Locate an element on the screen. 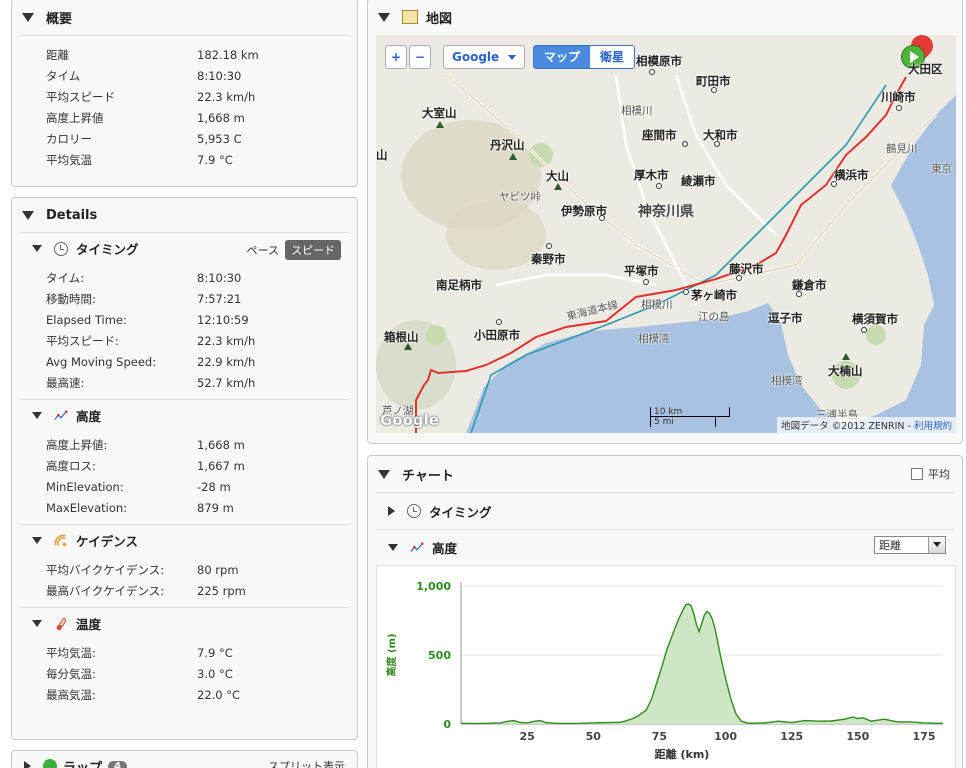 The height and width of the screenshot is (768, 966). summary-title: 概要 is located at coordinates (59, 19).